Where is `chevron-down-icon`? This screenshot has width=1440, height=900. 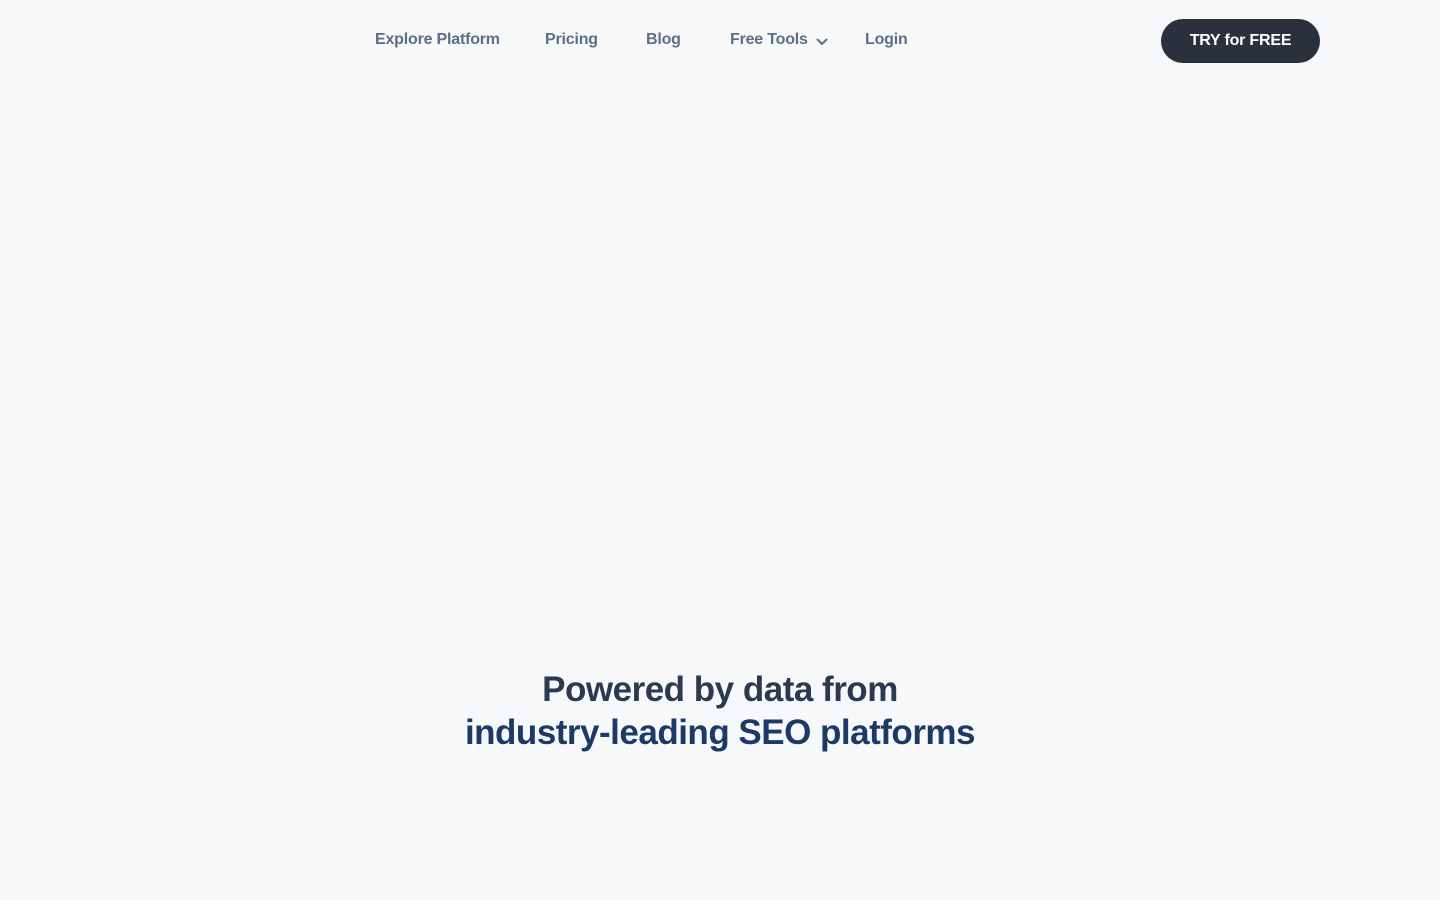
chevron-down-icon is located at coordinates (822, 42).